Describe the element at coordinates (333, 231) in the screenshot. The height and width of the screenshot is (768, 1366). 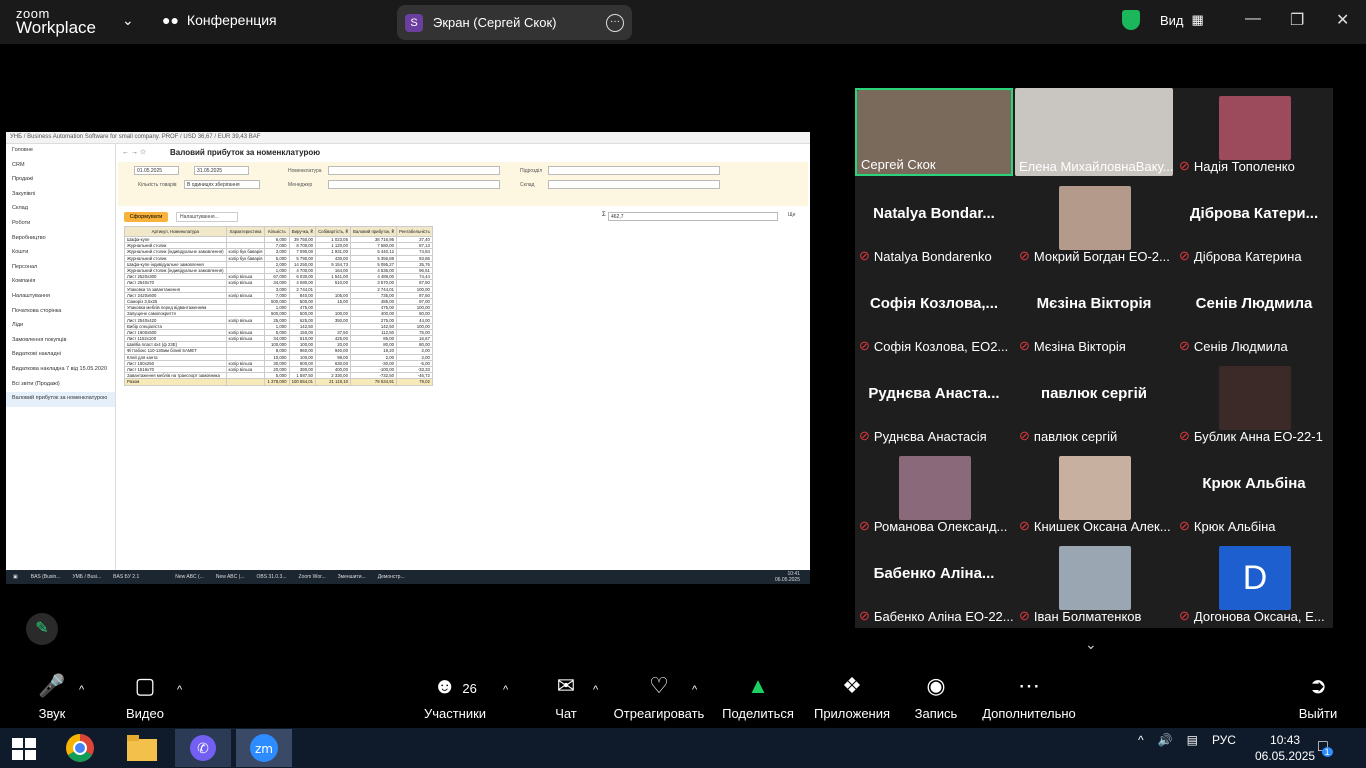
I see `table-column-header: Собівартість, ₴` at that location.